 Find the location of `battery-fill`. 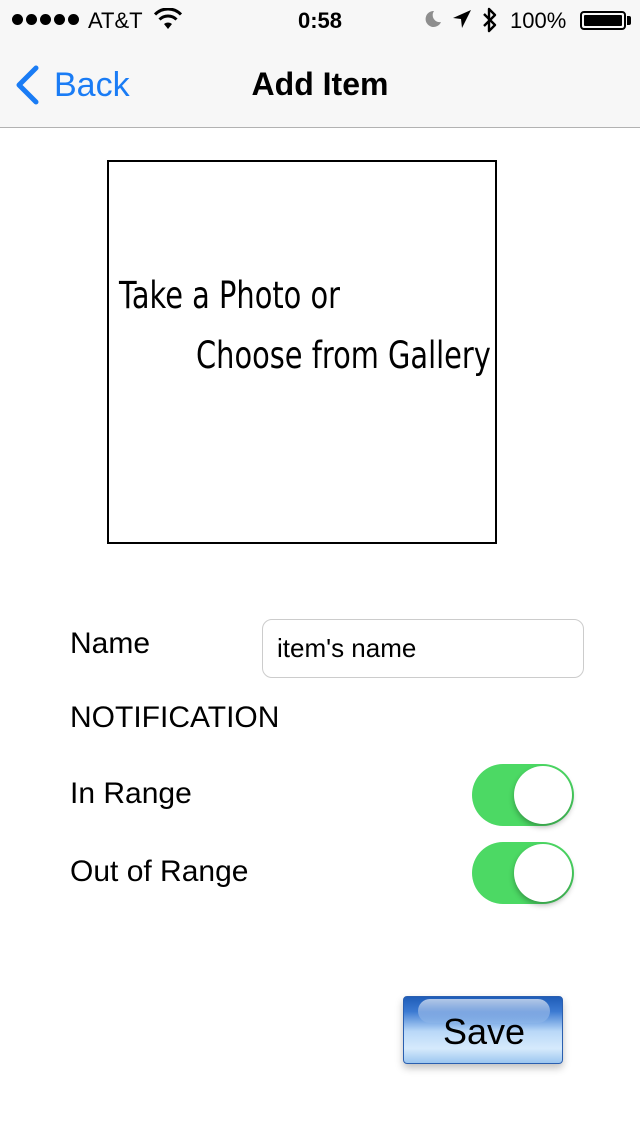

battery-fill is located at coordinates (603, 20).